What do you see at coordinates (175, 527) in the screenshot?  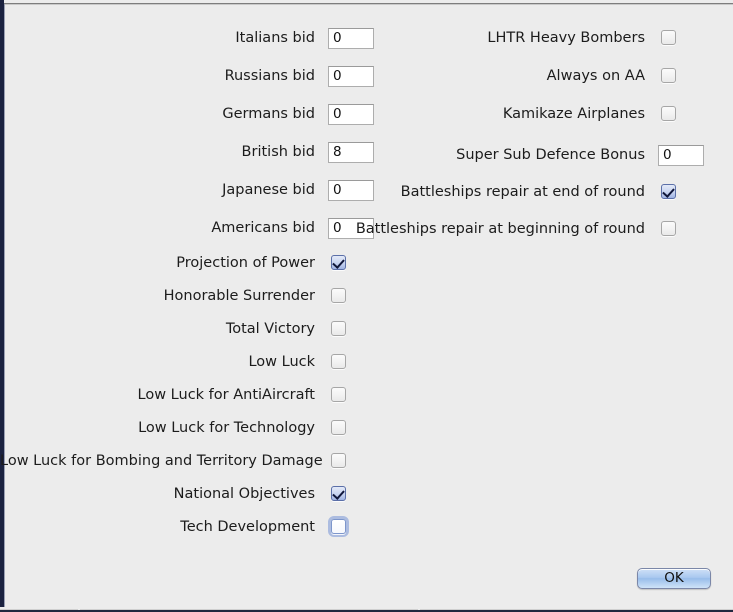 I see `option-row: Tech Development` at bounding box center [175, 527].